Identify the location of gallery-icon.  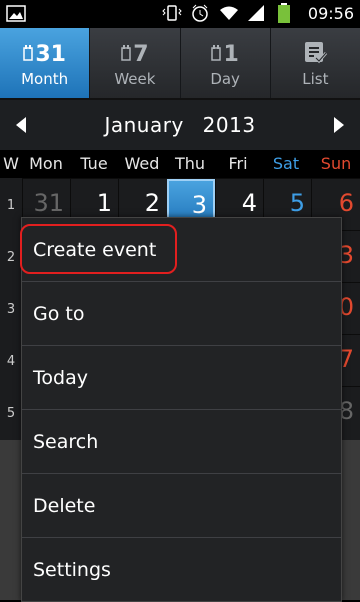
(16, 15).